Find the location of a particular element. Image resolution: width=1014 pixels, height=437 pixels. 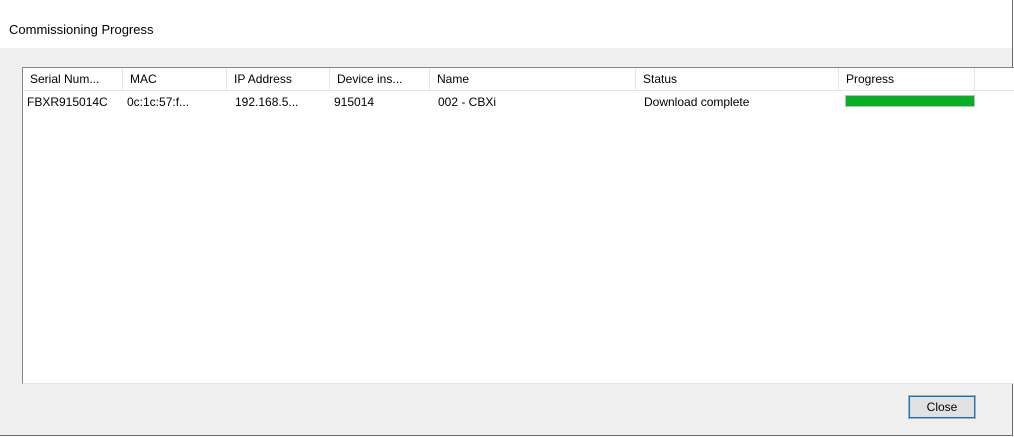

cell-progress is located at coordinates (907, 102).